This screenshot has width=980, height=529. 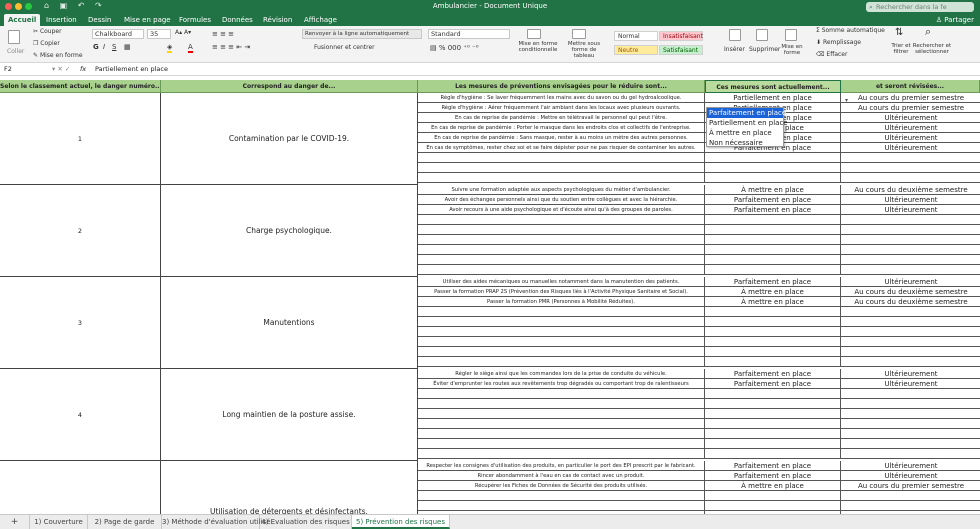 What do you see at coordinates (746, 113) in the screenshot?
I see `dropdown-option: Parfaitement en place` at bounding box center [746, 113].